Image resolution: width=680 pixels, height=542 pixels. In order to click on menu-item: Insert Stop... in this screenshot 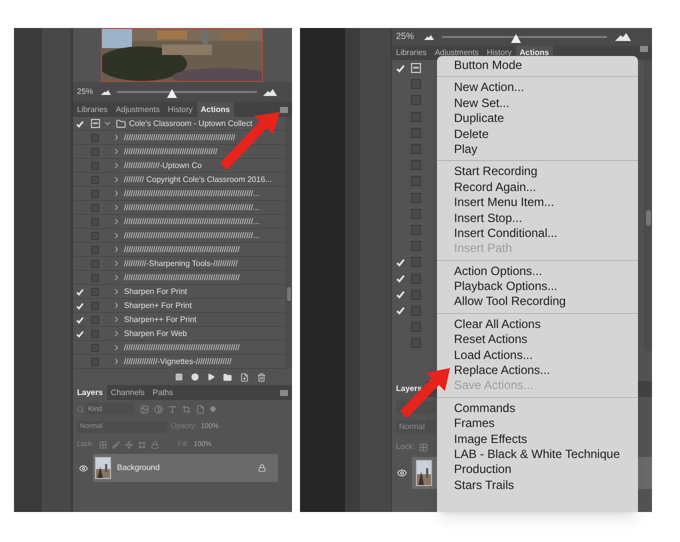, I will do `click(488, 218)`.